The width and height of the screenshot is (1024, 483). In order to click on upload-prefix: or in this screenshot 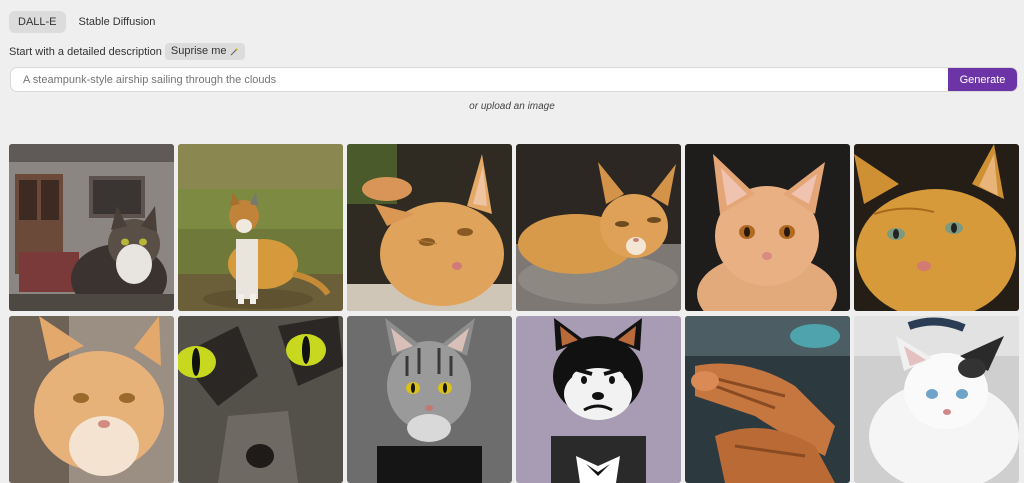, I will do `click(474, 106)`.